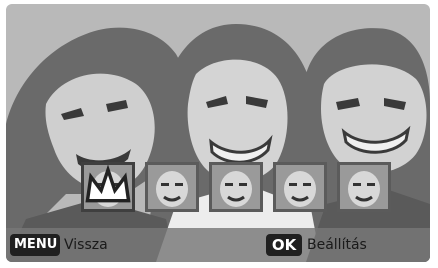  What do you see at coordinates (108, 184) in the screenshot?
I see `crown-icon` at bounding box center [108, 184].